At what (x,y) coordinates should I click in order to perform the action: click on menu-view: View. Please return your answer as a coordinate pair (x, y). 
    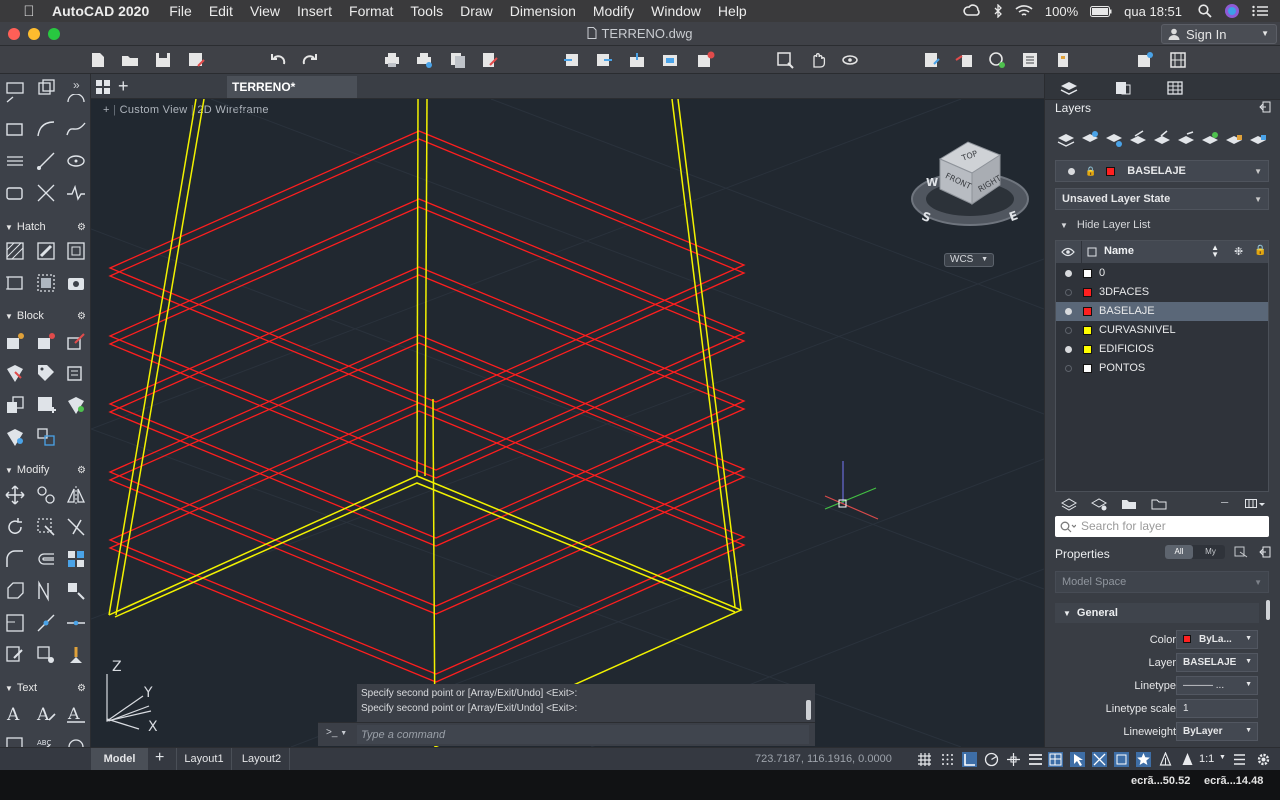
    Looking at the image, I should click on (265, 11).